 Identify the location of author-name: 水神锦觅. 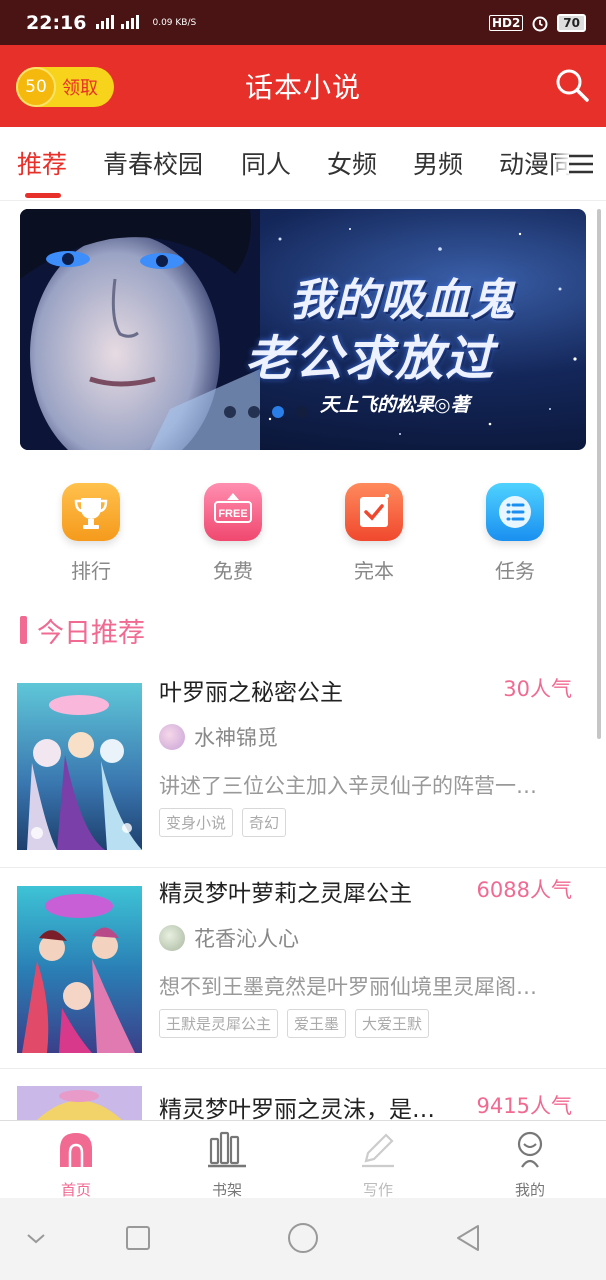
(236, 738).